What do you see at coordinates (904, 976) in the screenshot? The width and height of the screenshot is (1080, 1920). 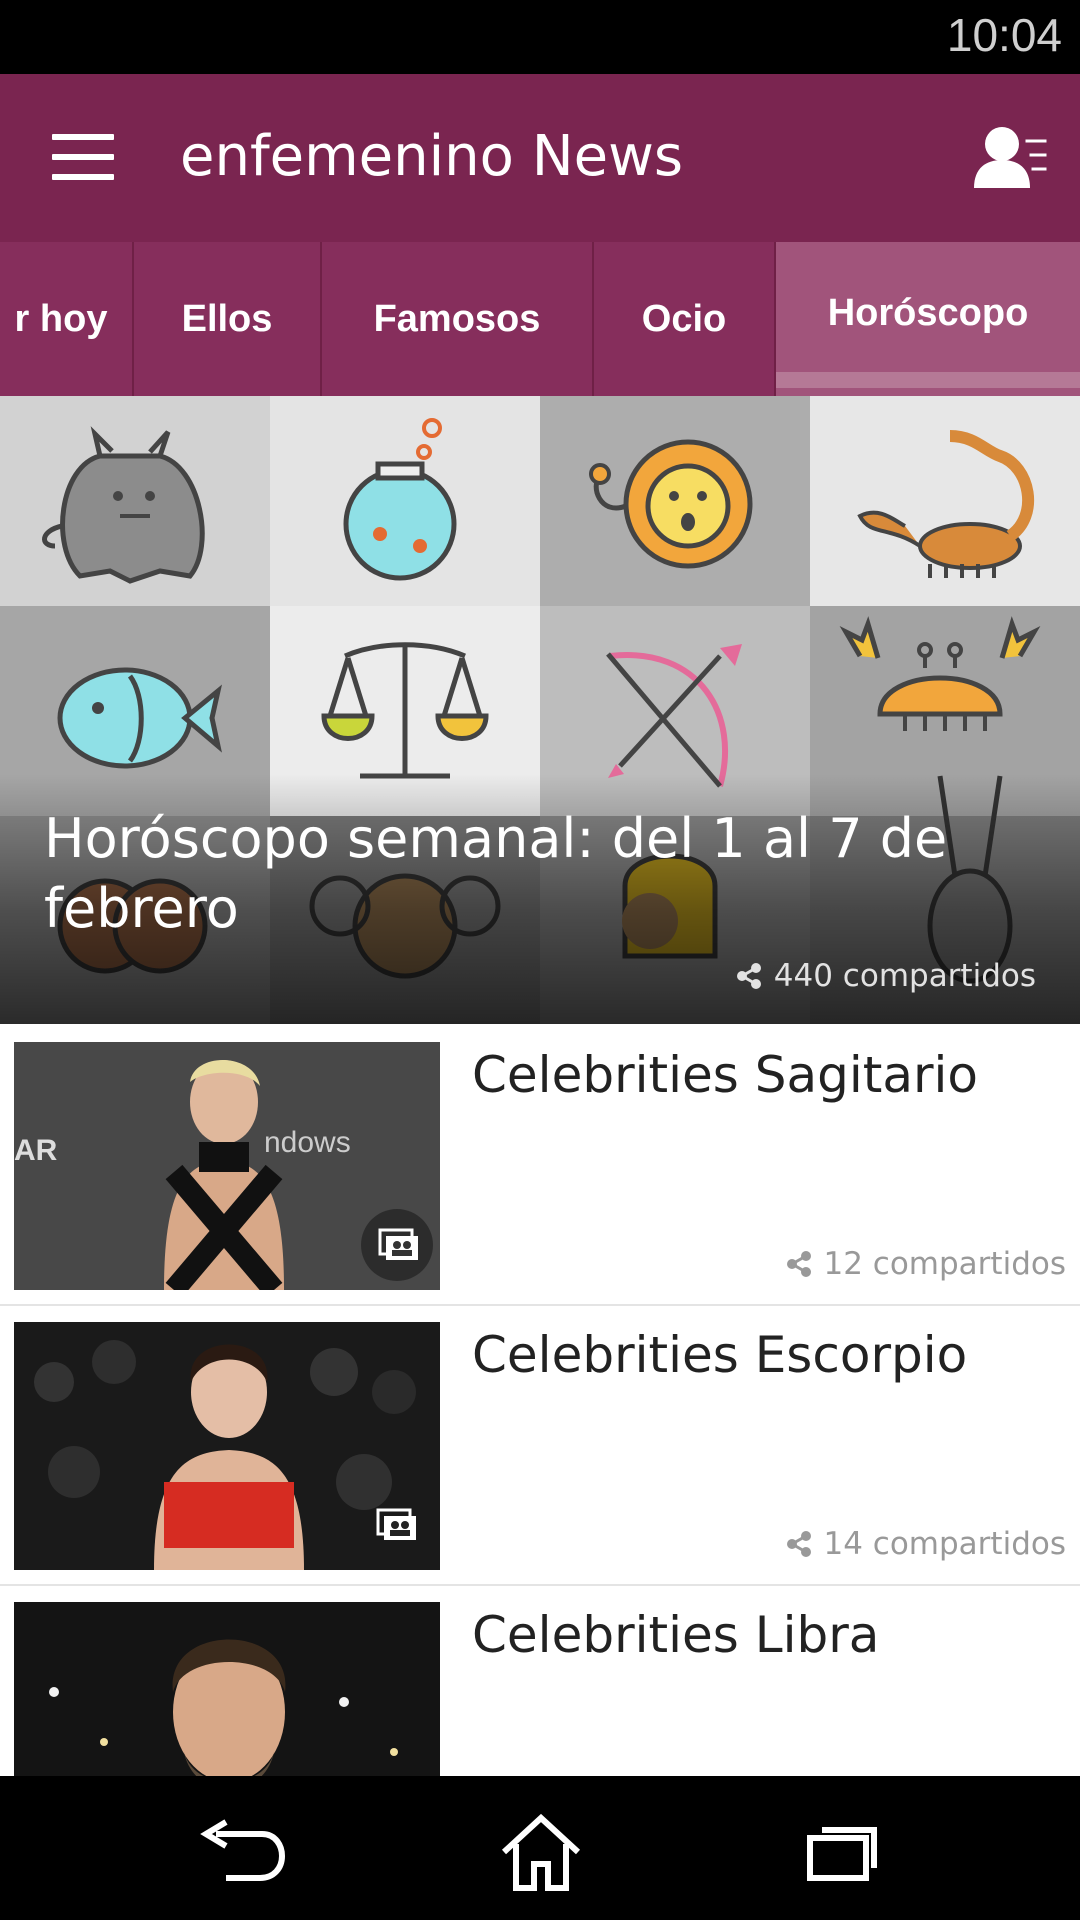 I see `share-text: 440 compartidos` at bounding box center [904, 976].